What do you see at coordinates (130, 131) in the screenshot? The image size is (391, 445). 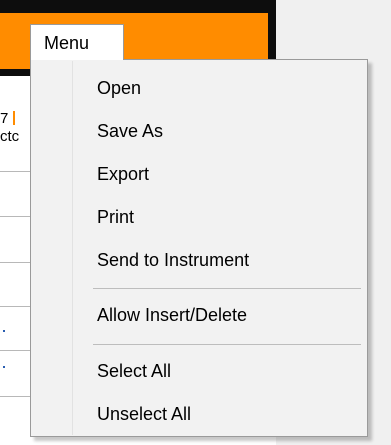 I see `menu-item-label: Save As` at bounding box center [130, 131].